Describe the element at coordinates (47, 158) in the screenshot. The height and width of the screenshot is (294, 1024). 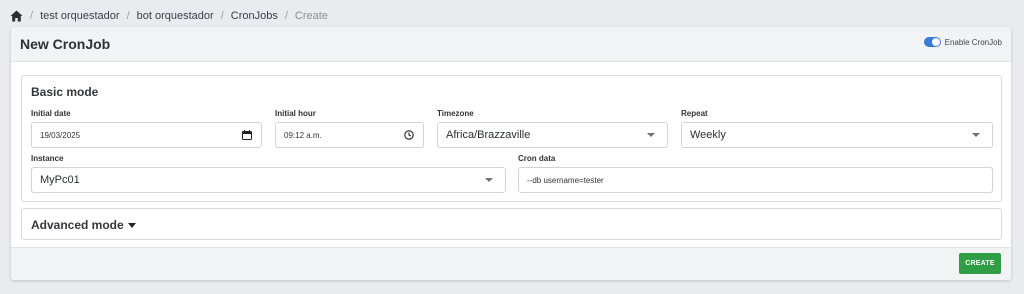
I see `instance-label: Instance` at that location.